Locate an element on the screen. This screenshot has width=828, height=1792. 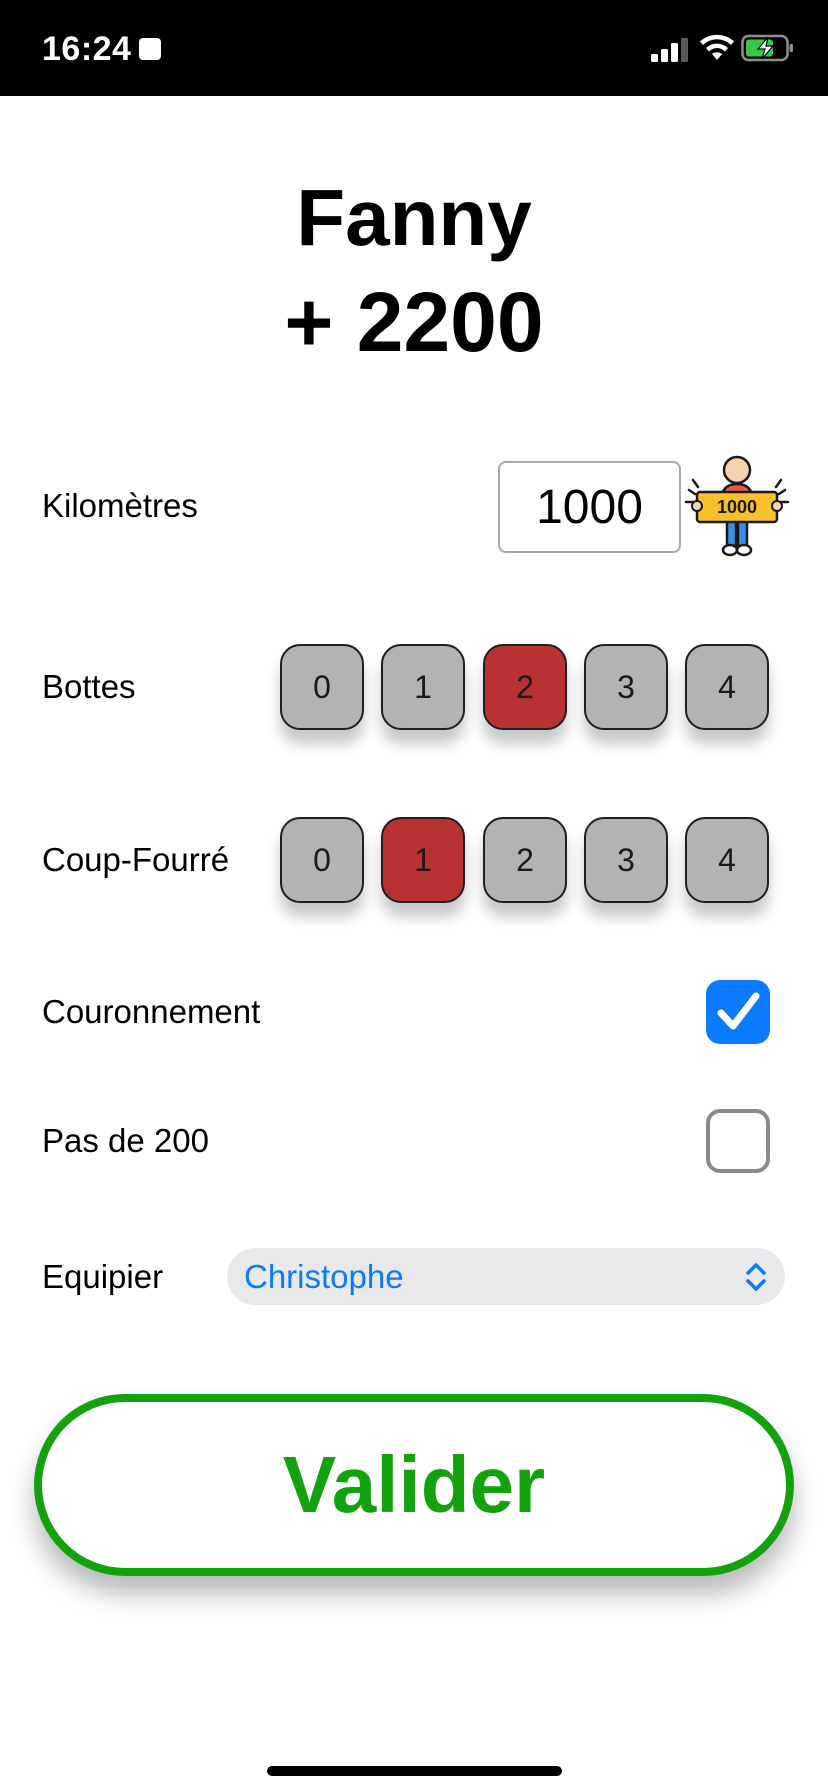
bottes-option-3: 3 is located at coordinates (626, 687).